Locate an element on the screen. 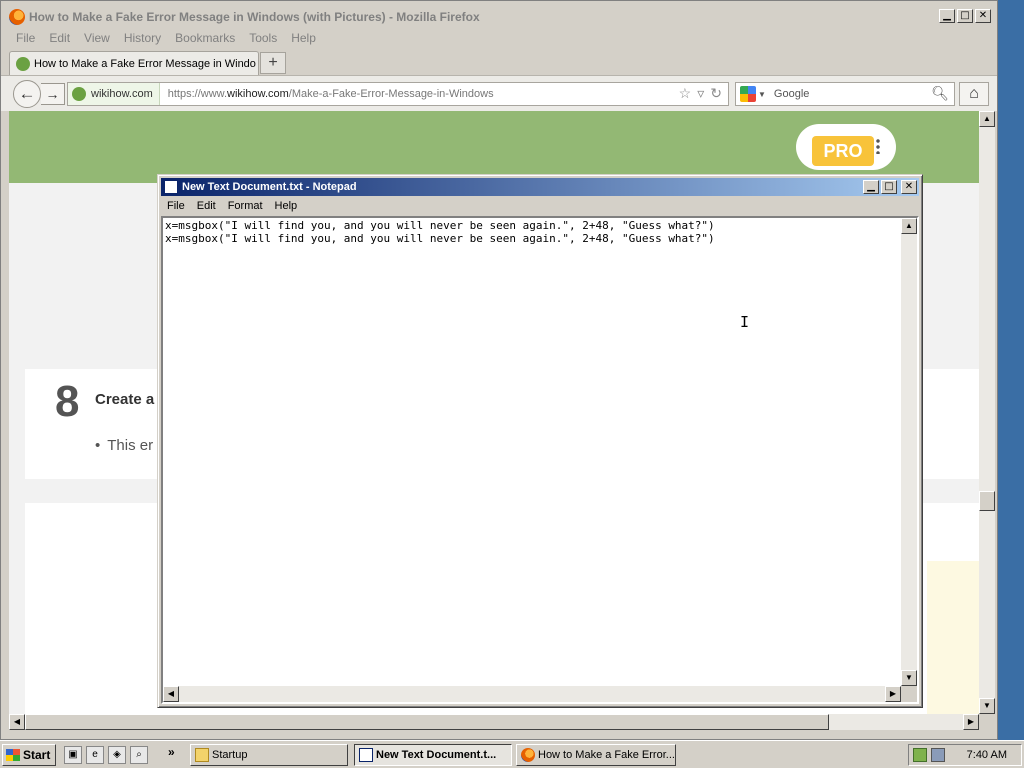 This screenshot has height=768, width=1024. network-icon: ◈ is located at coordinates (117, 755).